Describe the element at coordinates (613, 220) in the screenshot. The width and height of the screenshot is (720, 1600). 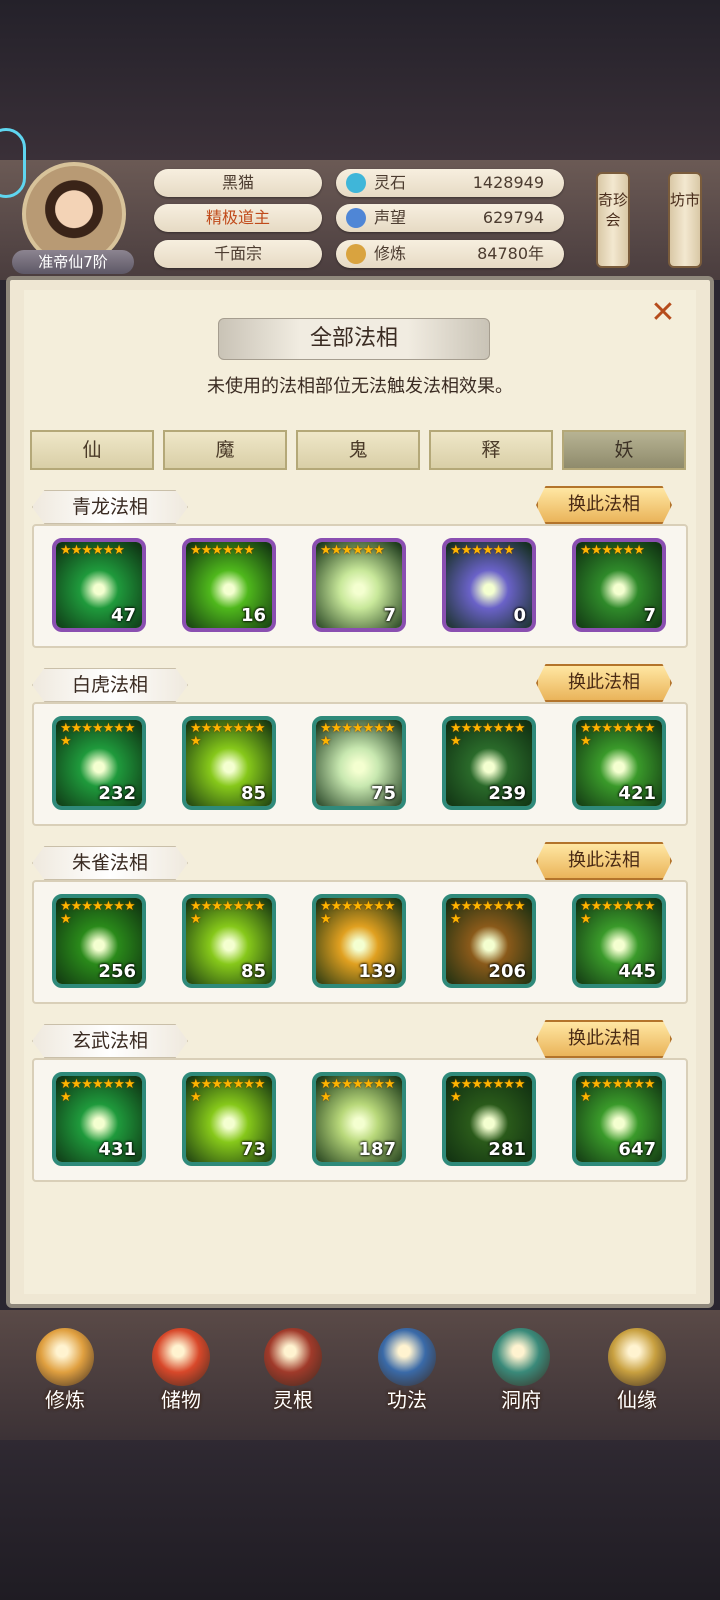
I see `treasure-fair-button: 奇珍会` at that location.